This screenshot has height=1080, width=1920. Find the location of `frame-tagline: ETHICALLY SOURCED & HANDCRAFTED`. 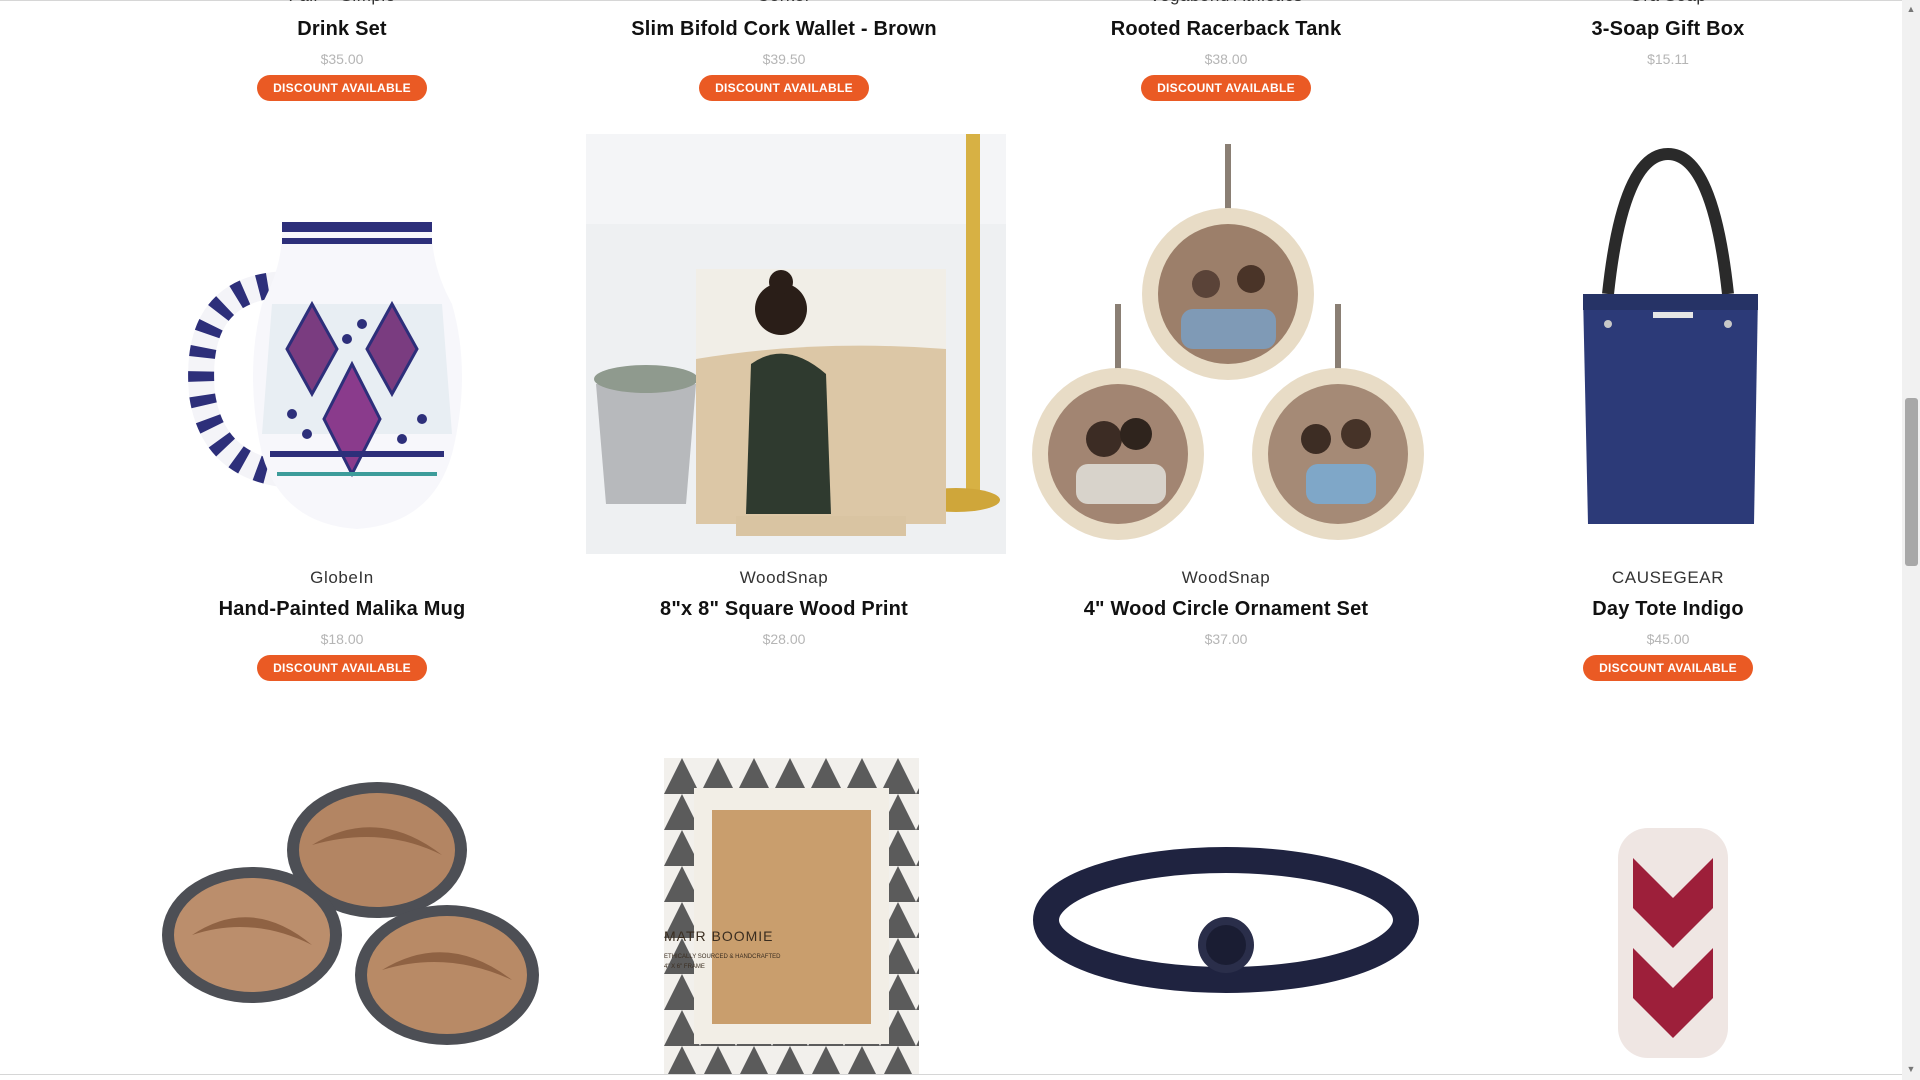

frame-tagline: ETHICALLY SOURCED & HANDCRAFTED is located at coordinates (722, 957).